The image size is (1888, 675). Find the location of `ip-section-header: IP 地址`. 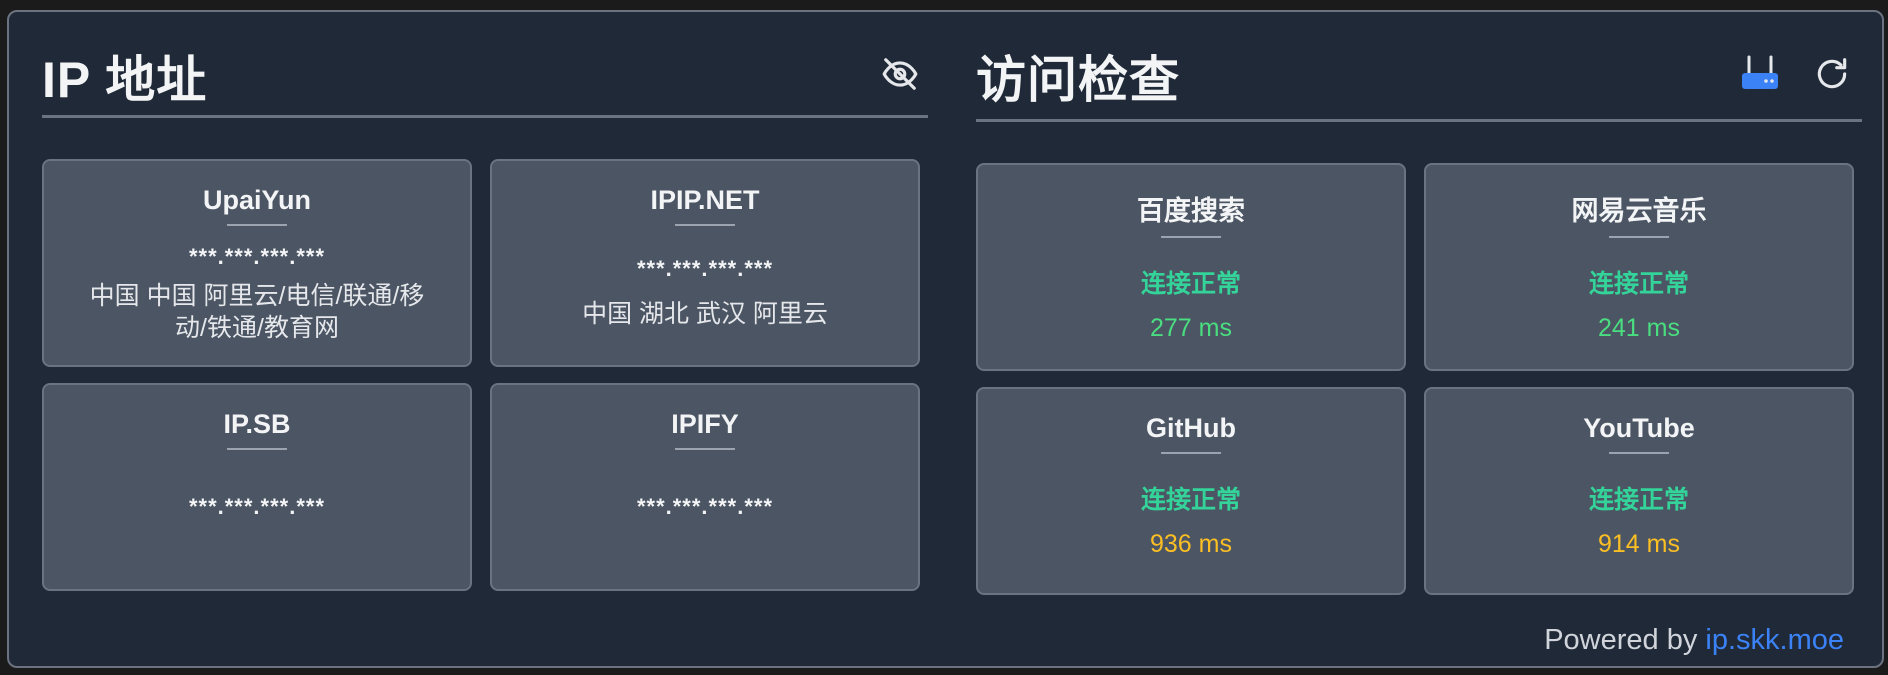

ip-section-header: IP 地址 is located at coordinates (485, 74).